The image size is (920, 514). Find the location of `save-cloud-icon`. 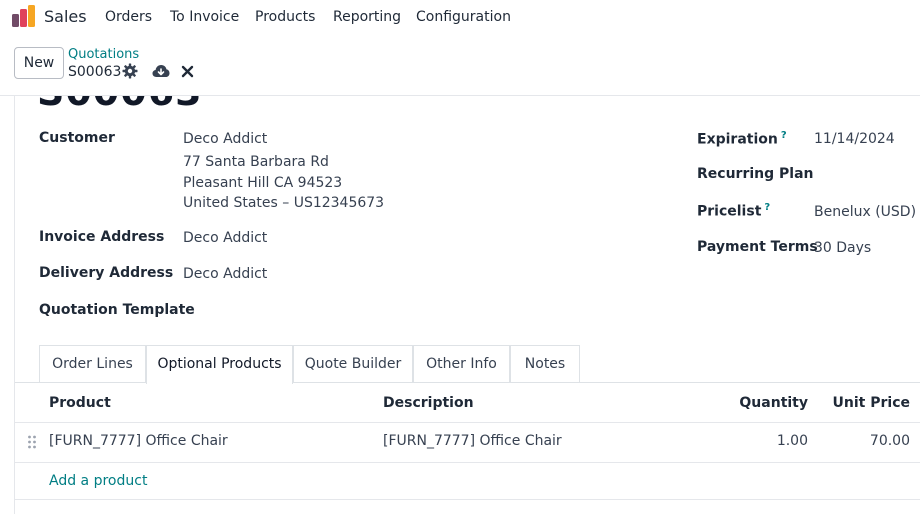

save-cloud-icon is located at coordinates (161, 71).